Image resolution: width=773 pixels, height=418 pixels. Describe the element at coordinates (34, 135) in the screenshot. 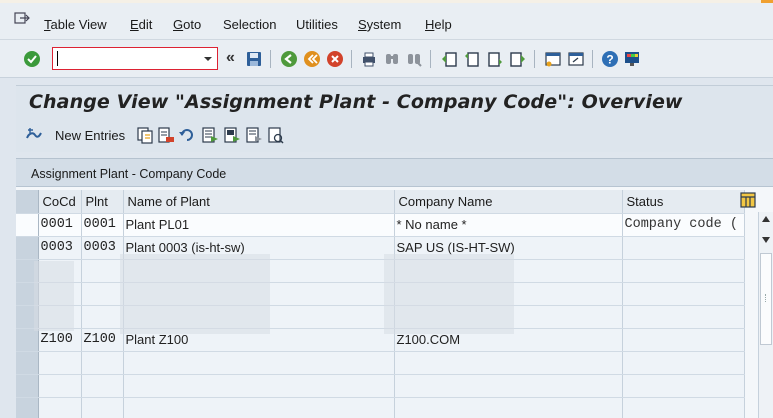

I see `display-change-icon` at that location.